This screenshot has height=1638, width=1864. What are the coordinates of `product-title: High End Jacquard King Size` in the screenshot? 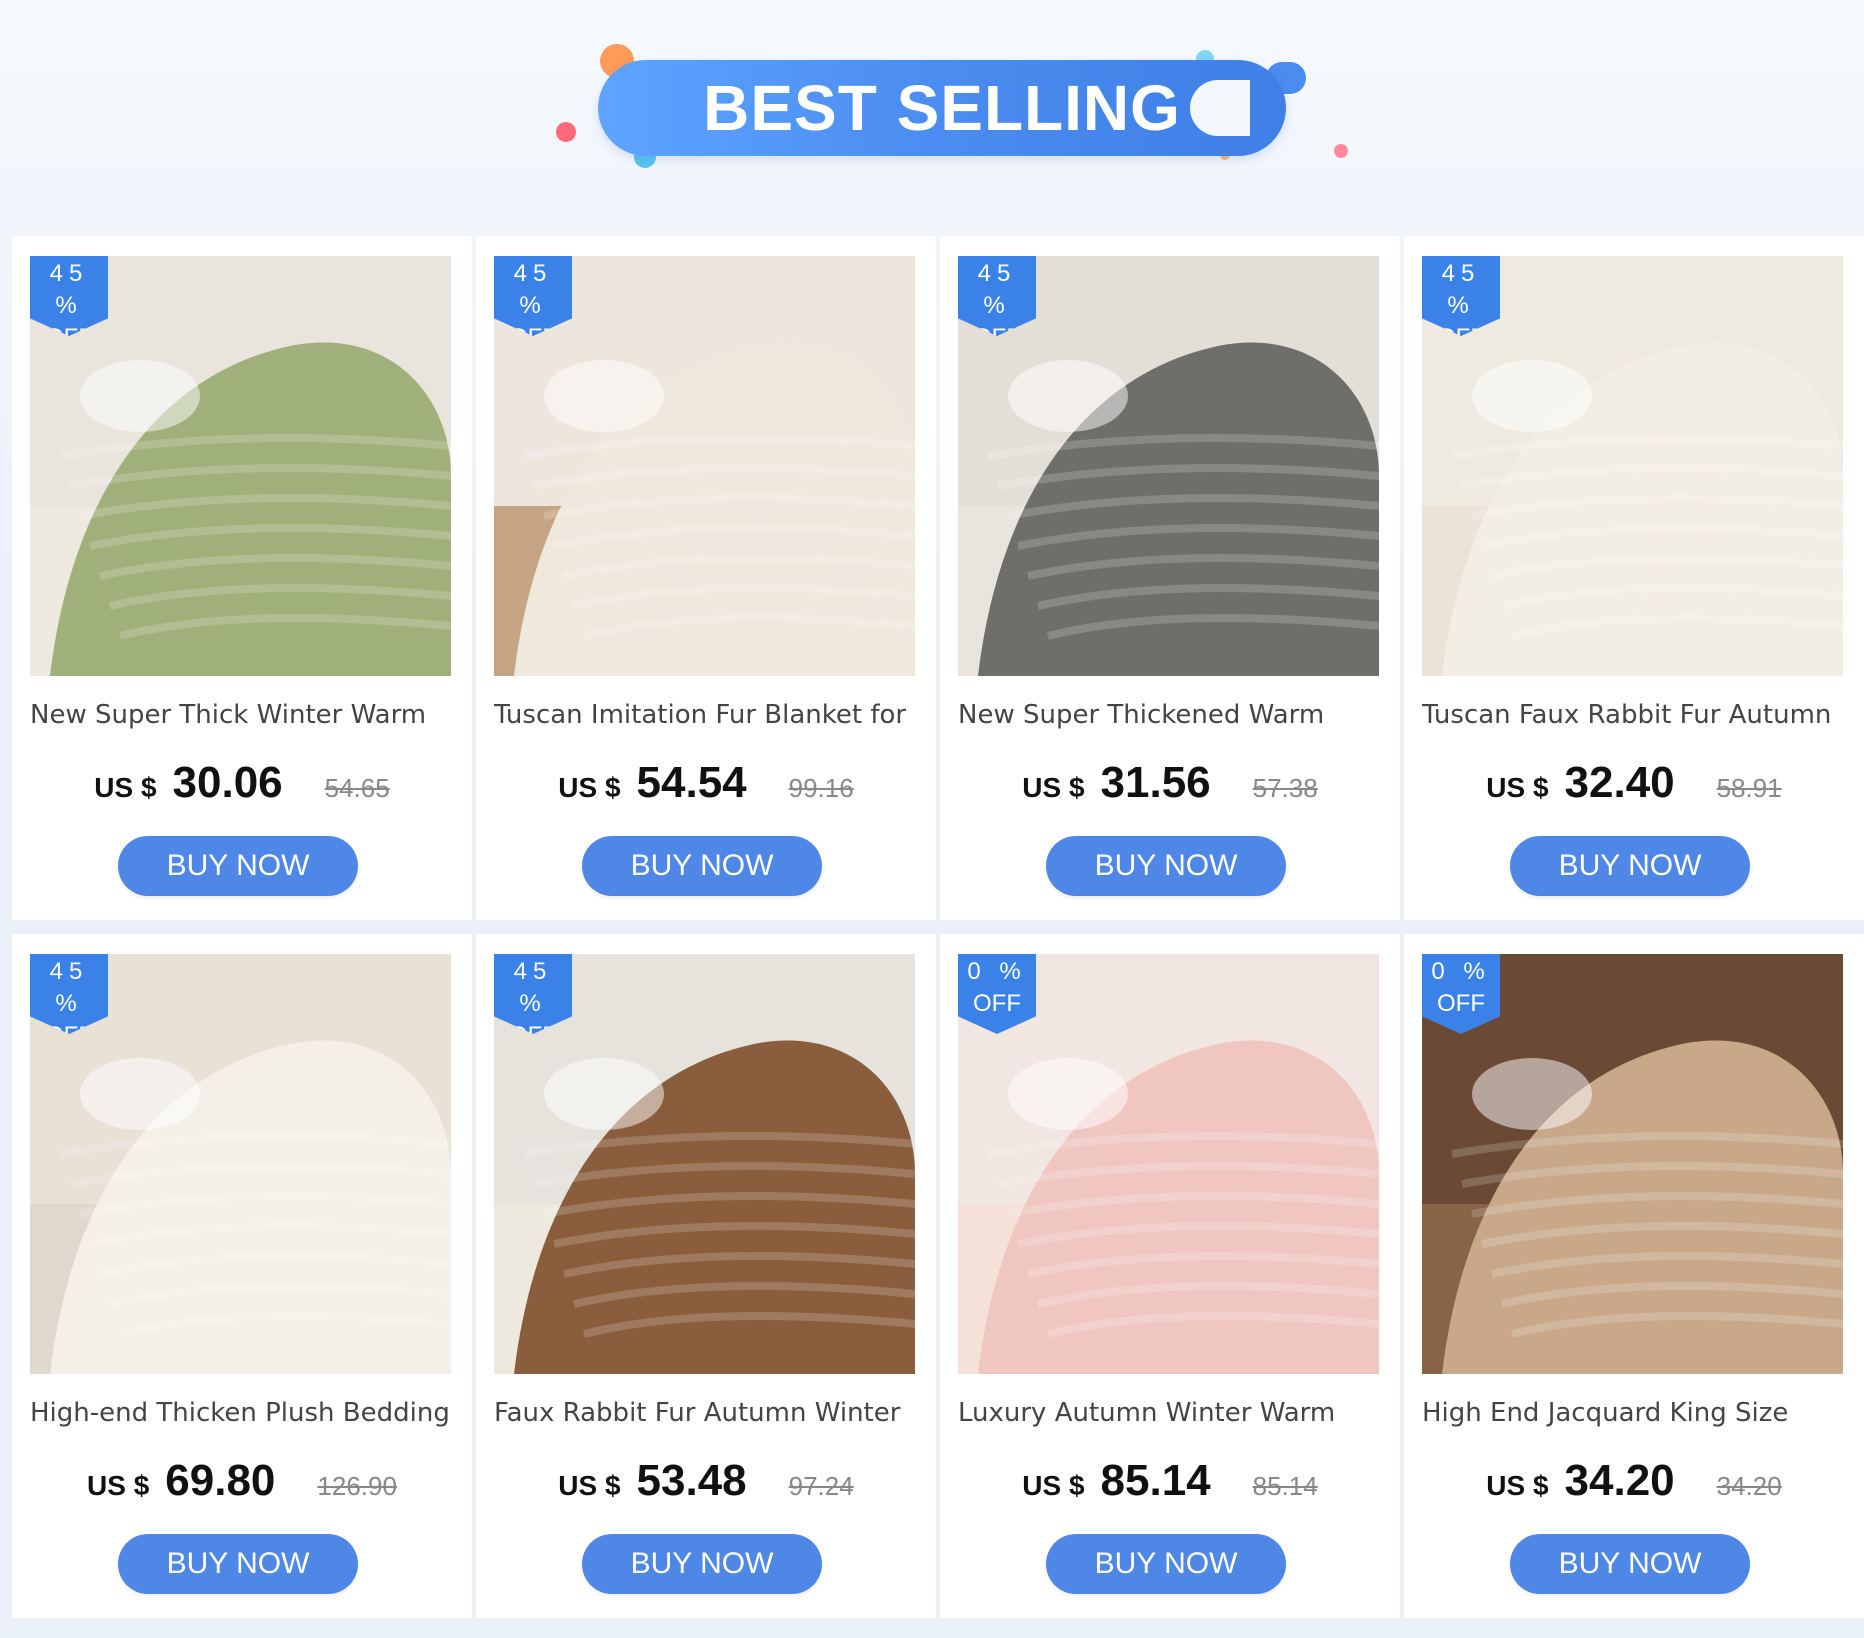 It's located at (1637, 1418).